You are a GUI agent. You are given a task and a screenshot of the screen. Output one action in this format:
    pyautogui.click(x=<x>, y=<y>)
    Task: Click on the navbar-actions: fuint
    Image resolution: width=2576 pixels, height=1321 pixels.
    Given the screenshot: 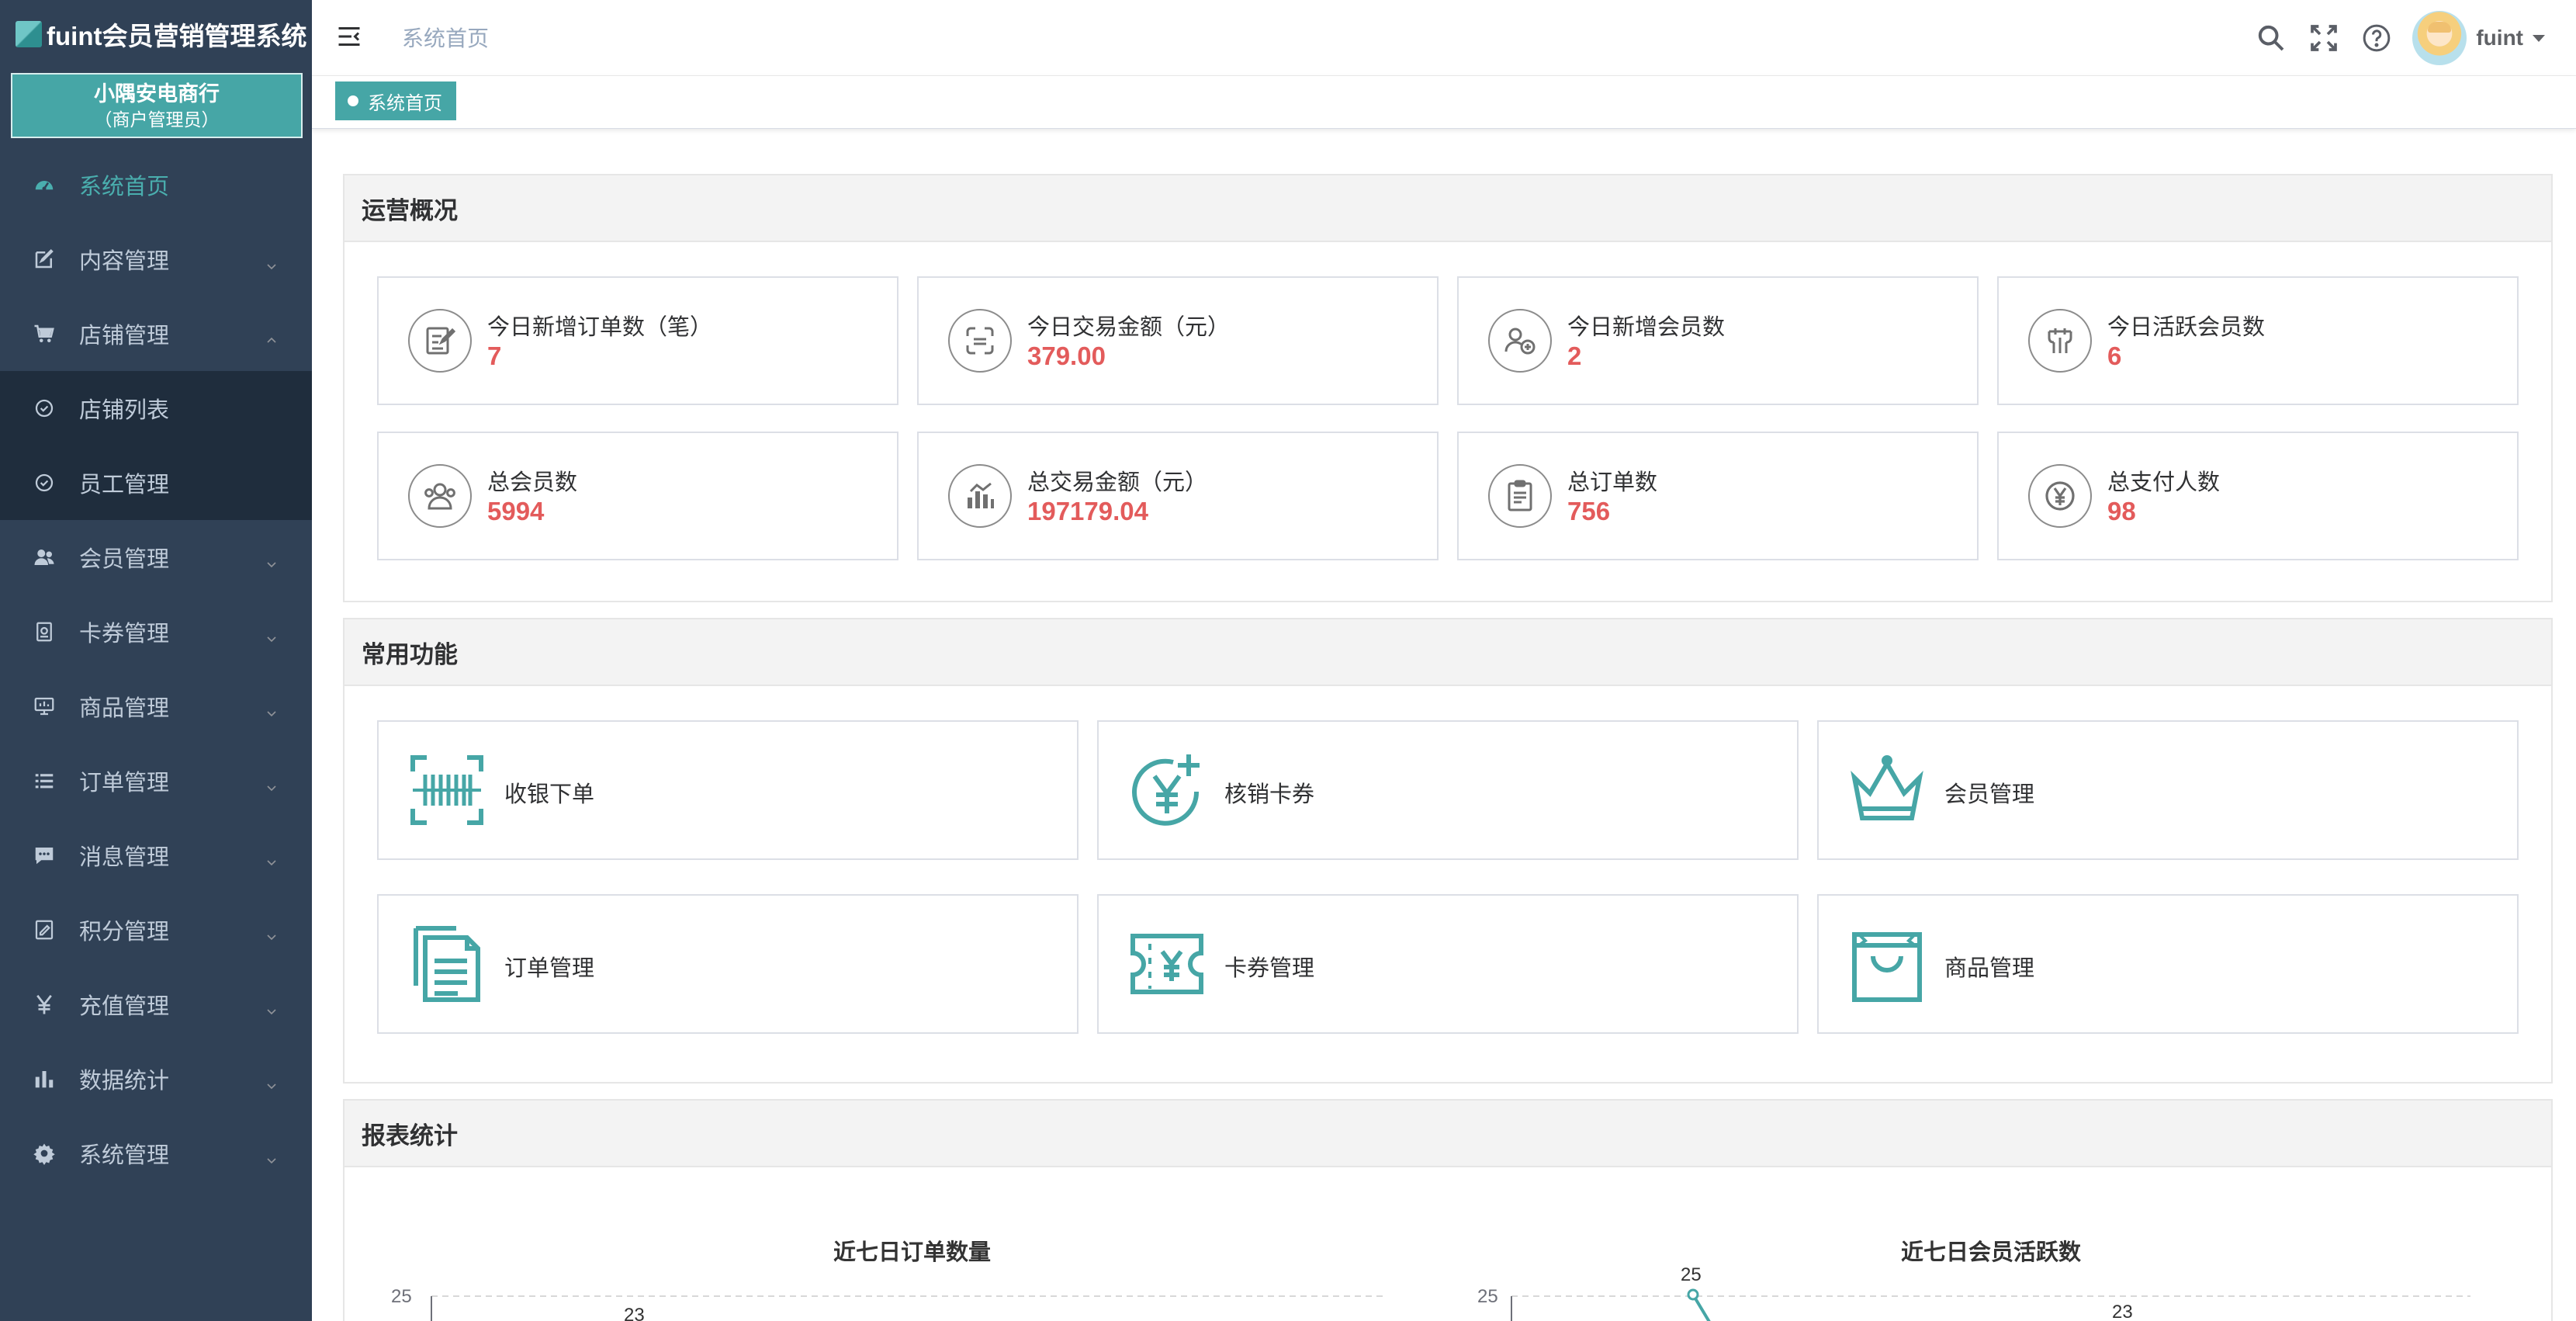 What is the action you would take?
    pyautogui.click(x=2389, y=38)
    